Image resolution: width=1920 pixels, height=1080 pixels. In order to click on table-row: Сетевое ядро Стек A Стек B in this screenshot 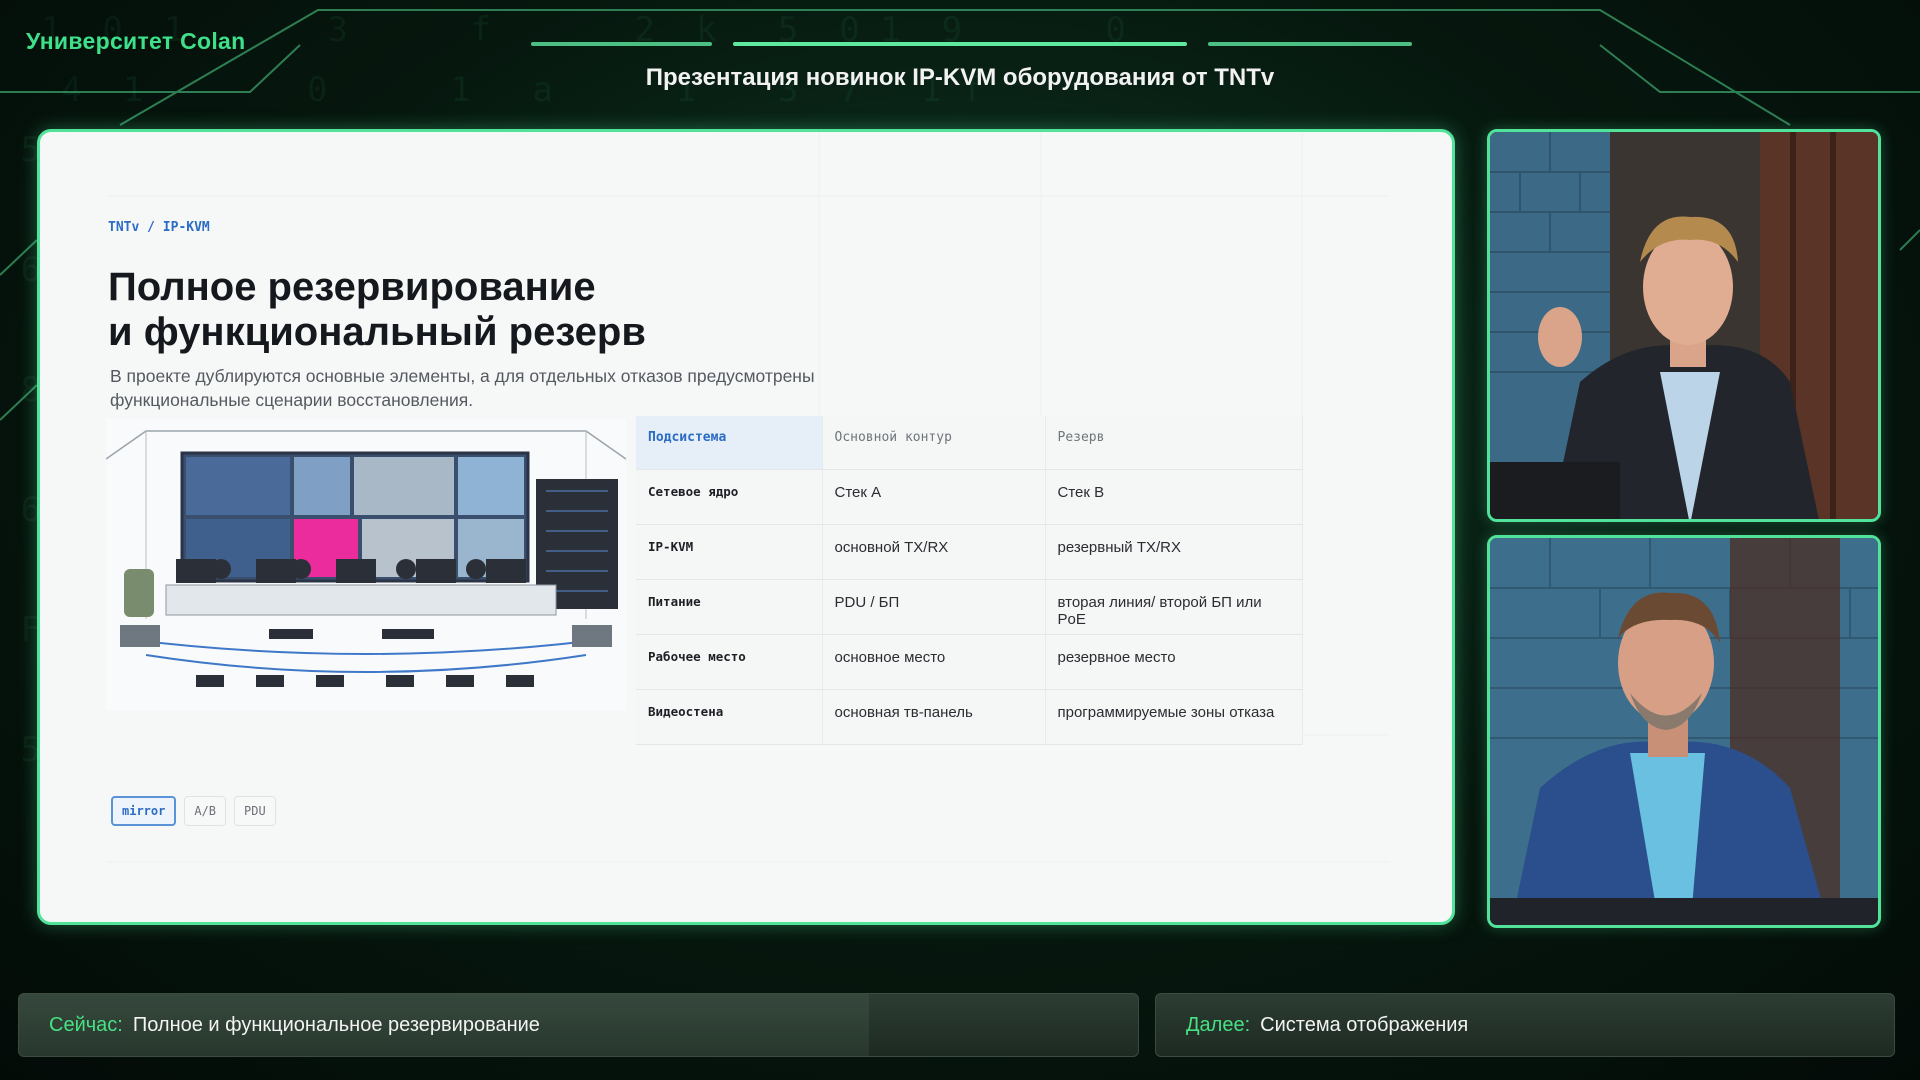, I will do `click(969, 497)`.